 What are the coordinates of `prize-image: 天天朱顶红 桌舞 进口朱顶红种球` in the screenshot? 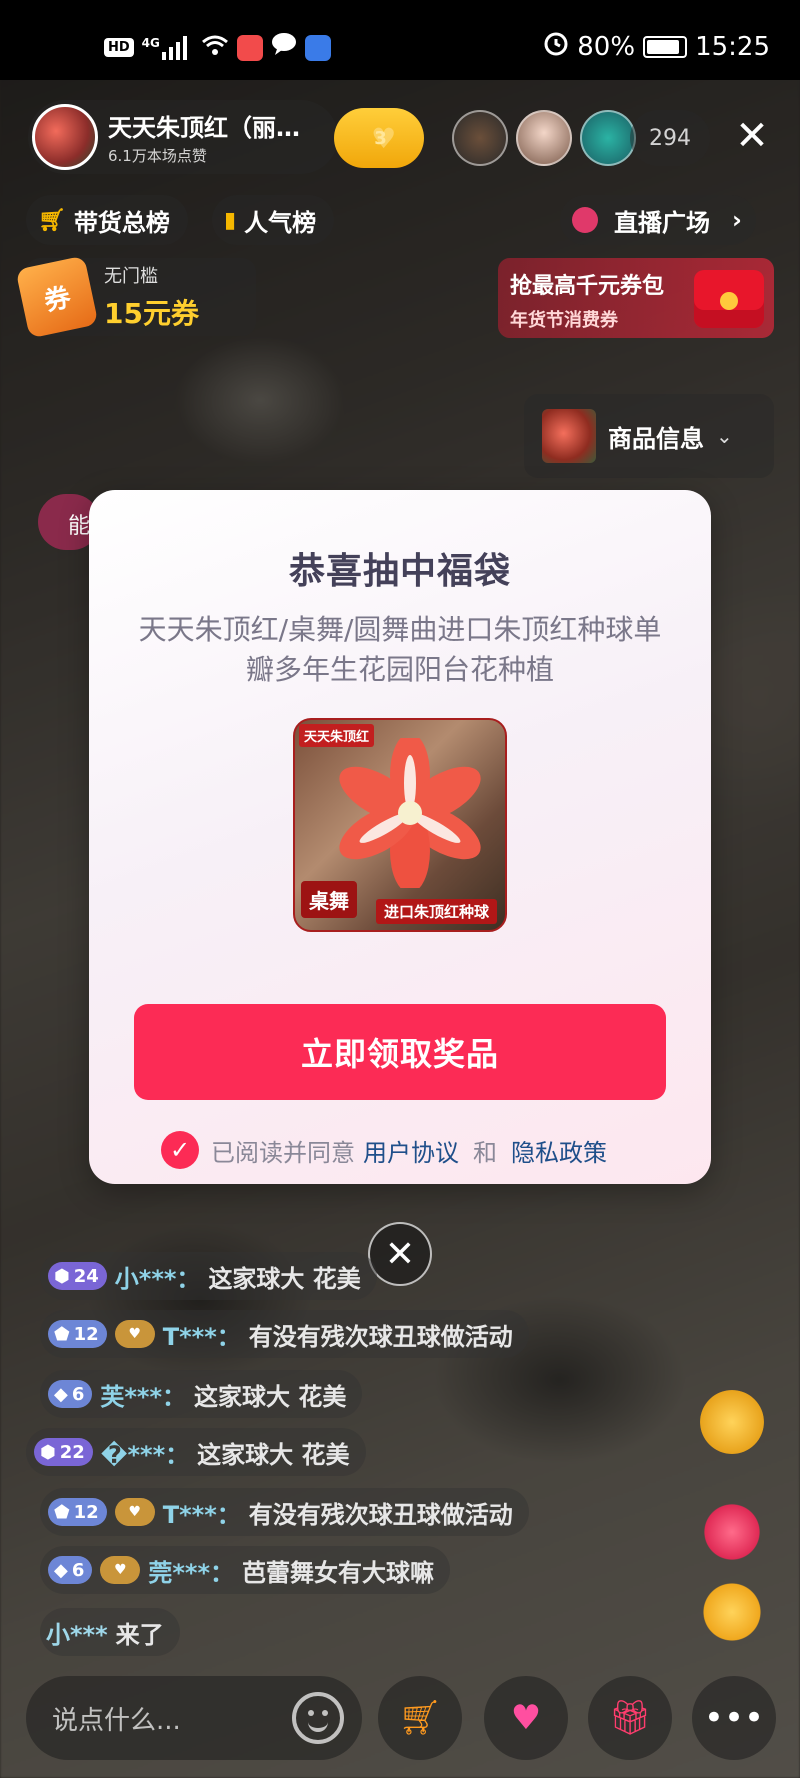 It's located at (400, 825).